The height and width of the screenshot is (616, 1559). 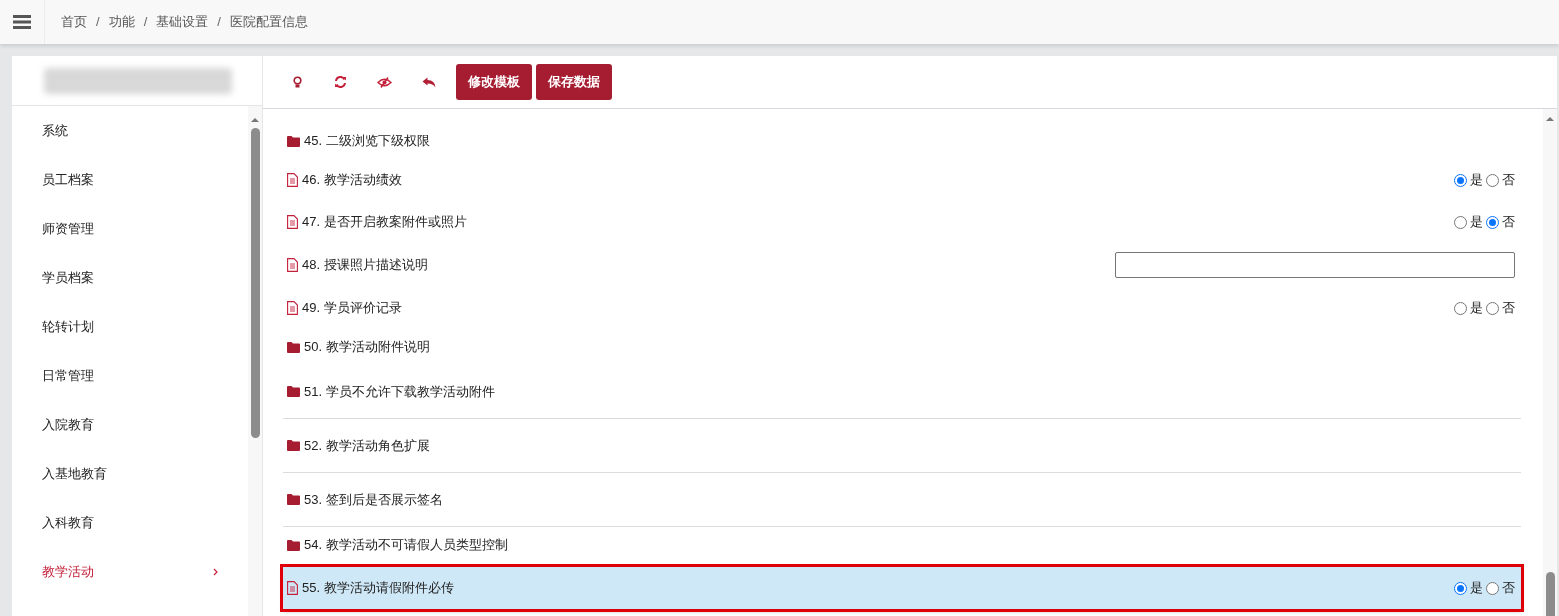 What do you see at coordinates (130, 424) in the screenshot?
I see `sidebar-item: 入院教育` at bounding box center [130, 424].